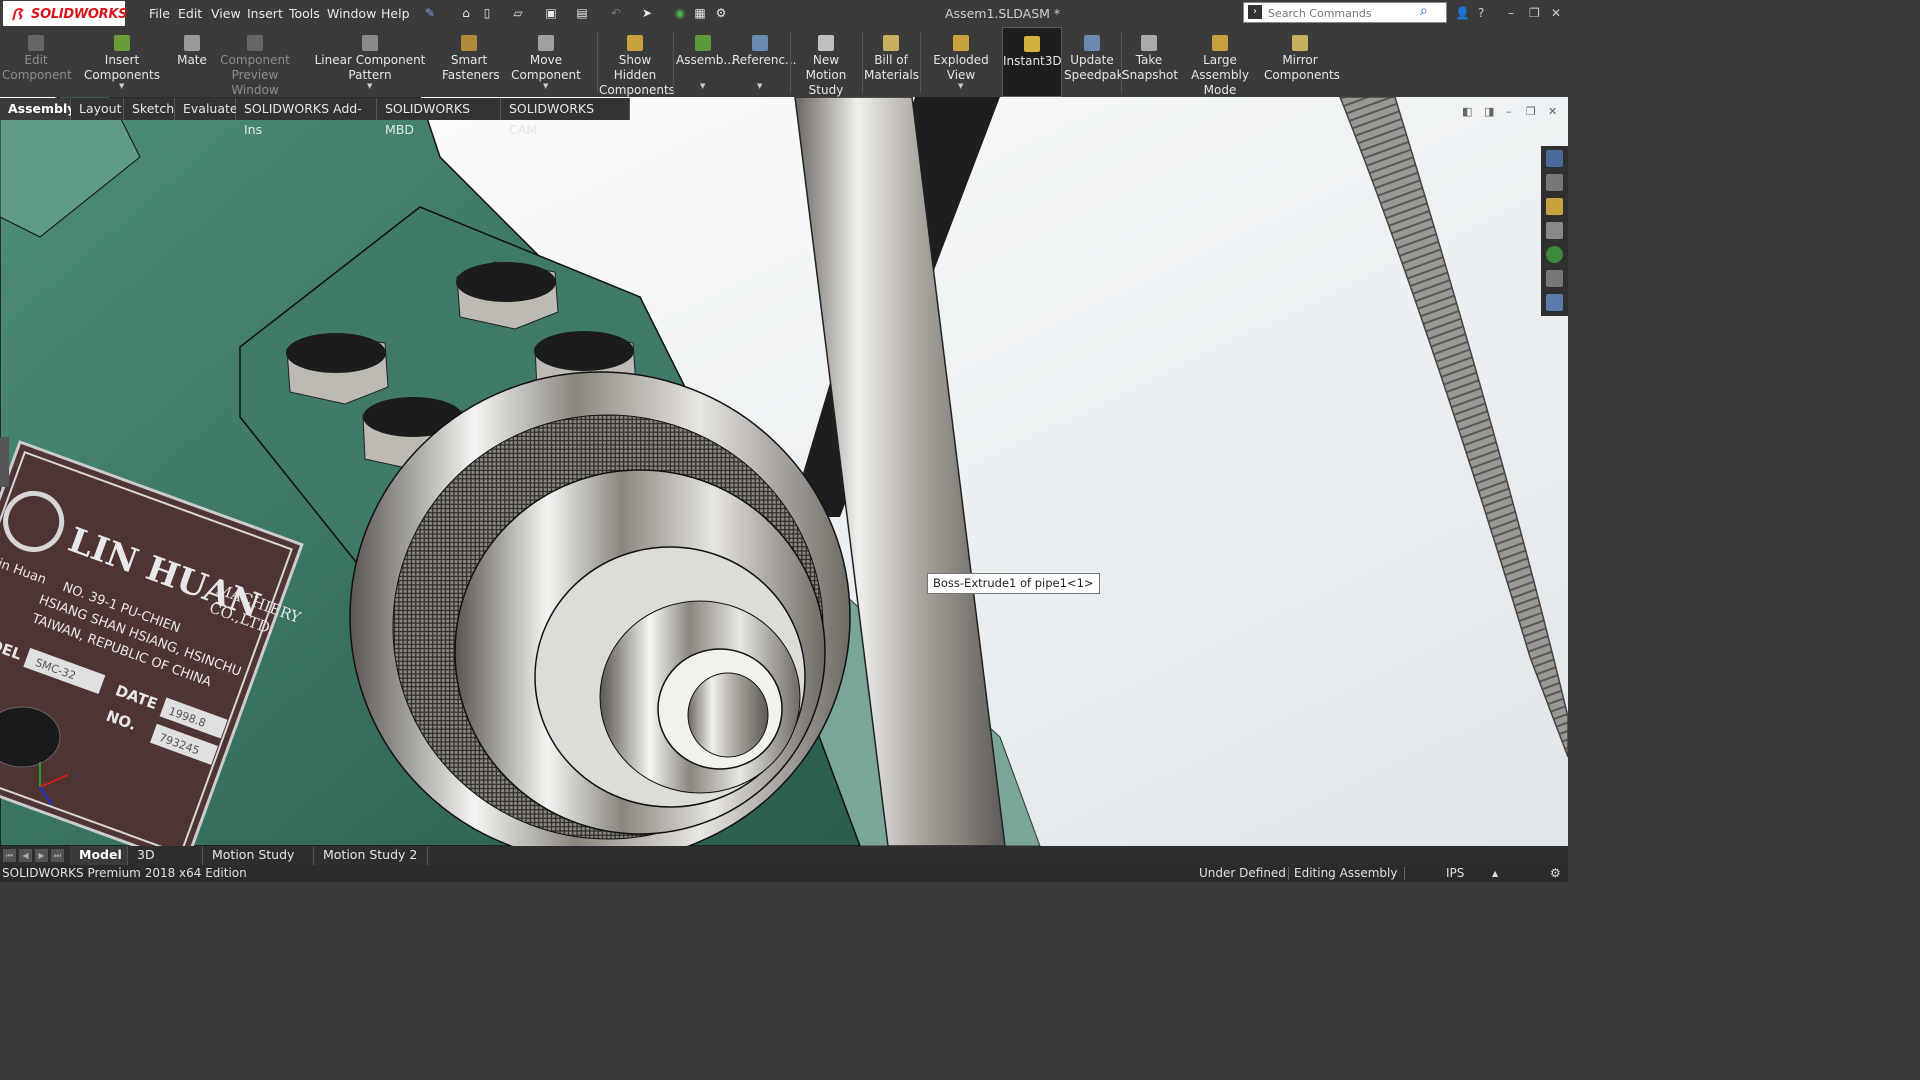 This screenshot has width=1920, height=1080. What do you see at coordinates (565, 117) in the screenshot?
I see `tab-cam: SOLIDWORKS CAM` at bounding box center [565, 117].